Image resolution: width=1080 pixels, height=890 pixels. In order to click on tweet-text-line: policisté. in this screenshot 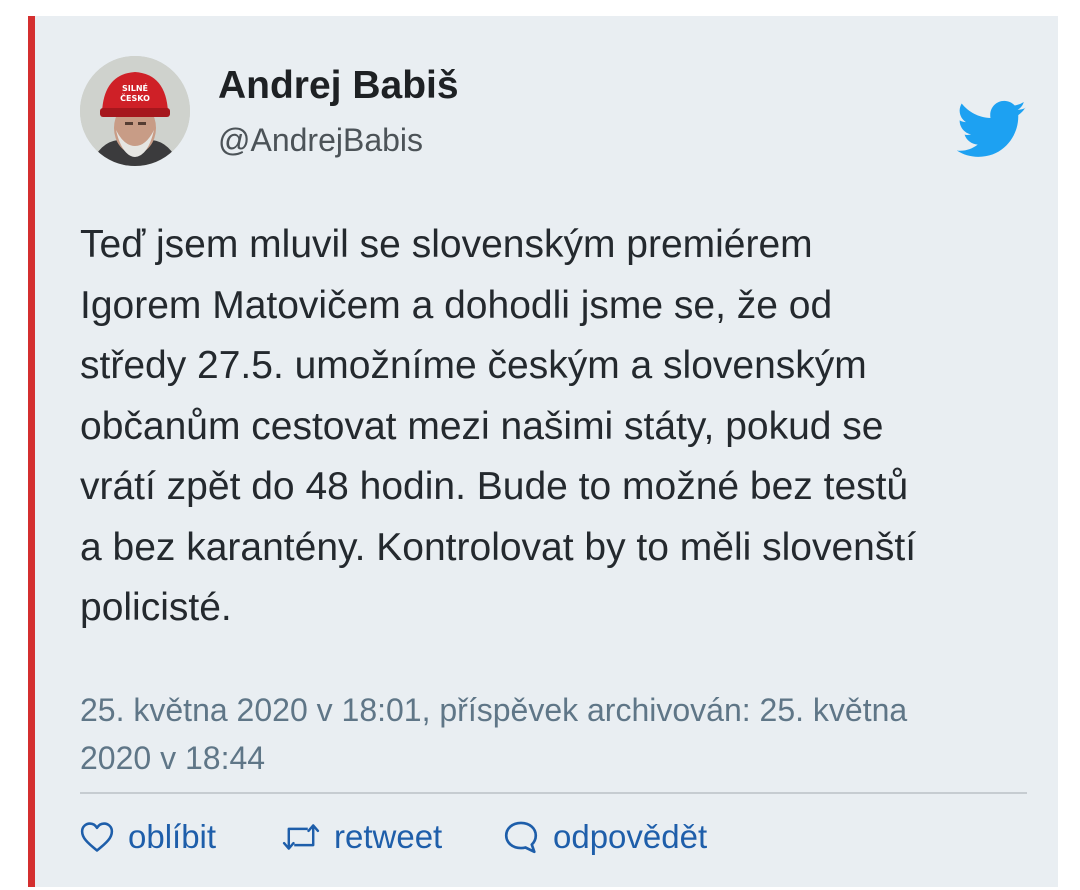, I will do `click(156, 607)`.